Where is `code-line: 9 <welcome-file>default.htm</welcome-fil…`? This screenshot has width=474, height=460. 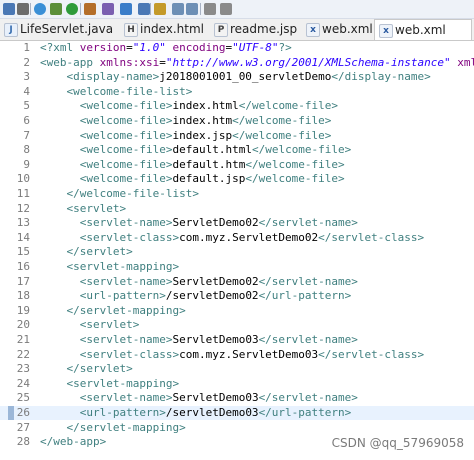
code-line: 9 <welcome-file>default.htm</welcome-fil… is located at coordinates (237, 165).